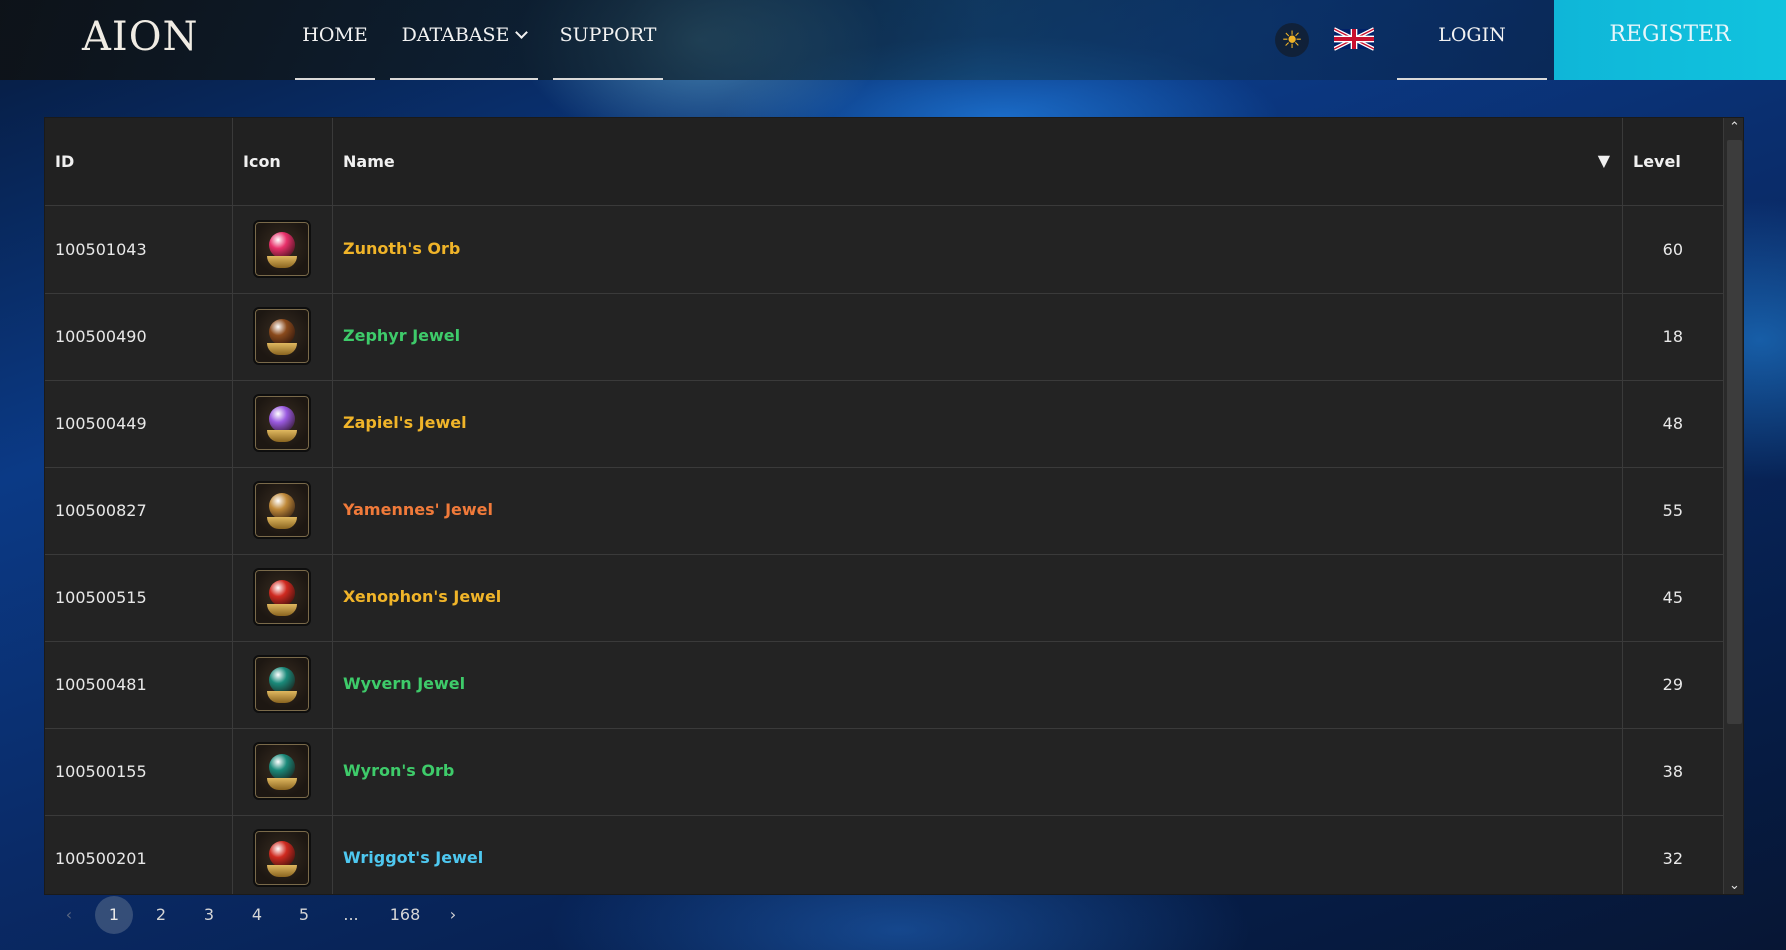 The image size is (1786, 950). I want to click on item-id: 100501043, so click(139, 249).